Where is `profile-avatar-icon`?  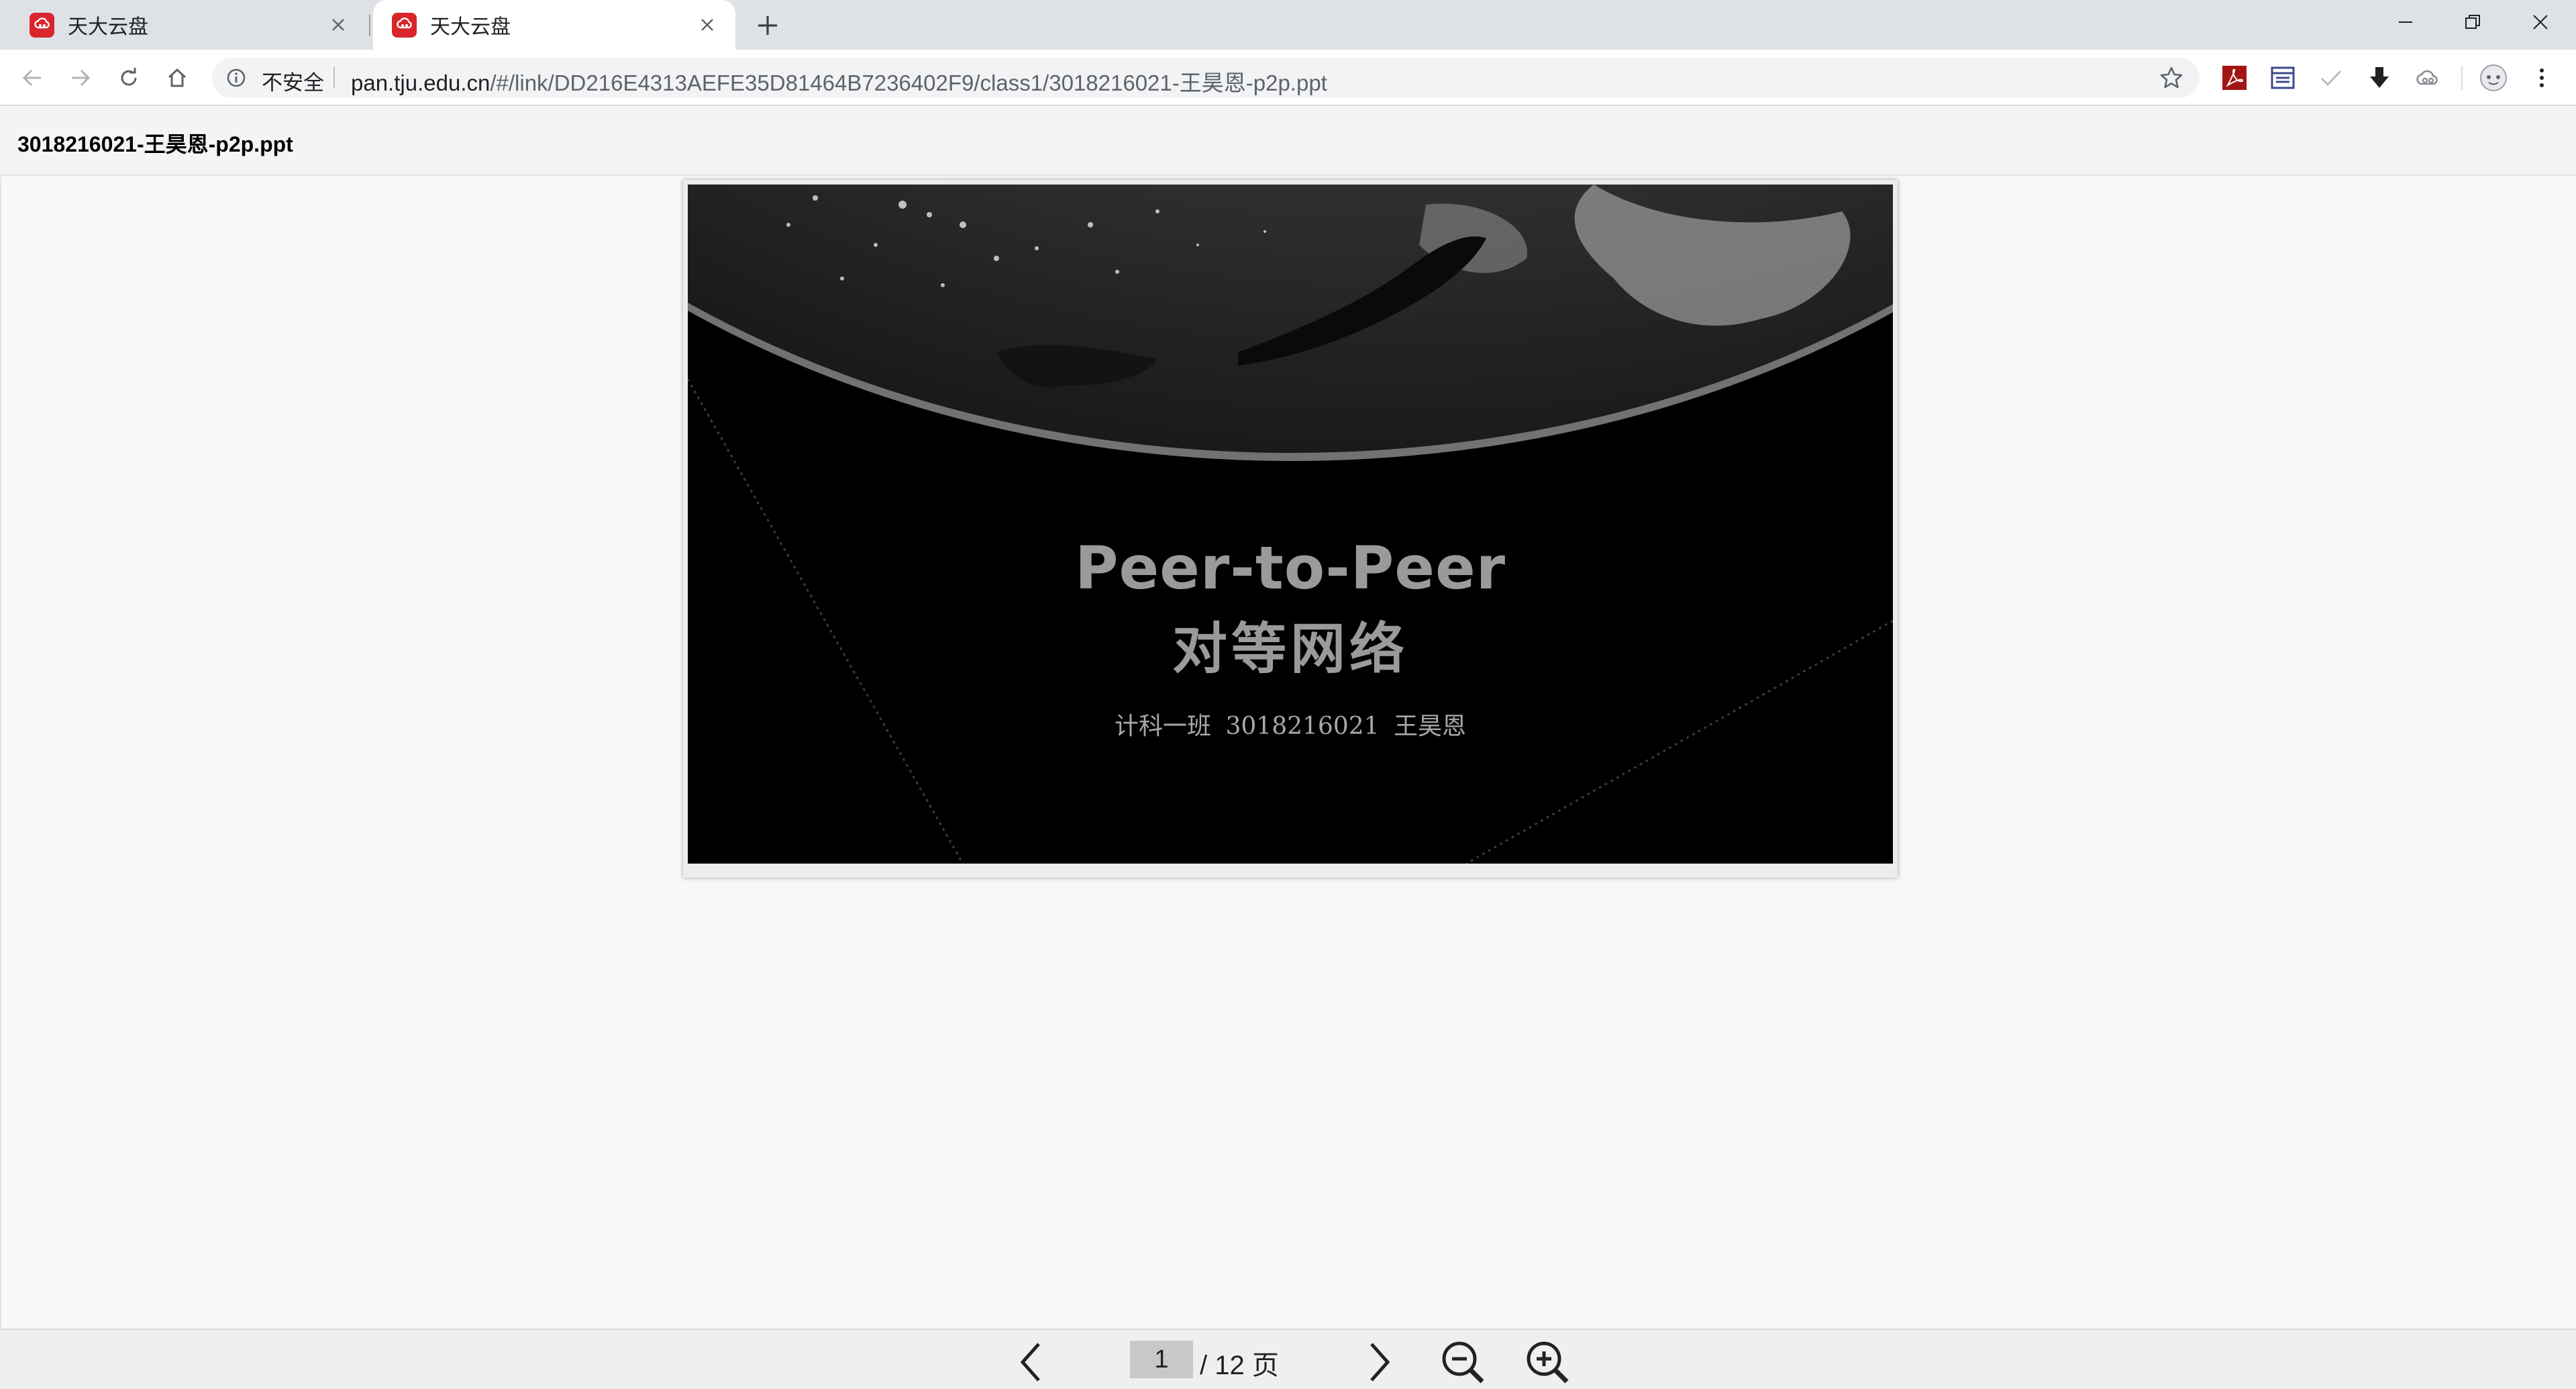
profile-avatar-icon is located at coordinates (2493, 78).